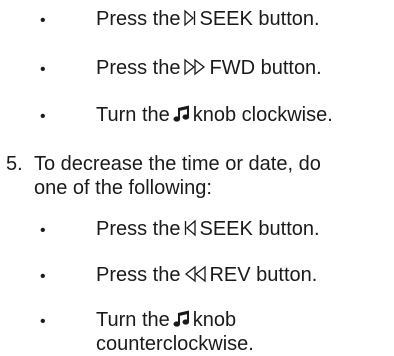 This screenshot has height=356, width=394. I want to click on list-item: Turn the knob clockwise., so click(214, 115).